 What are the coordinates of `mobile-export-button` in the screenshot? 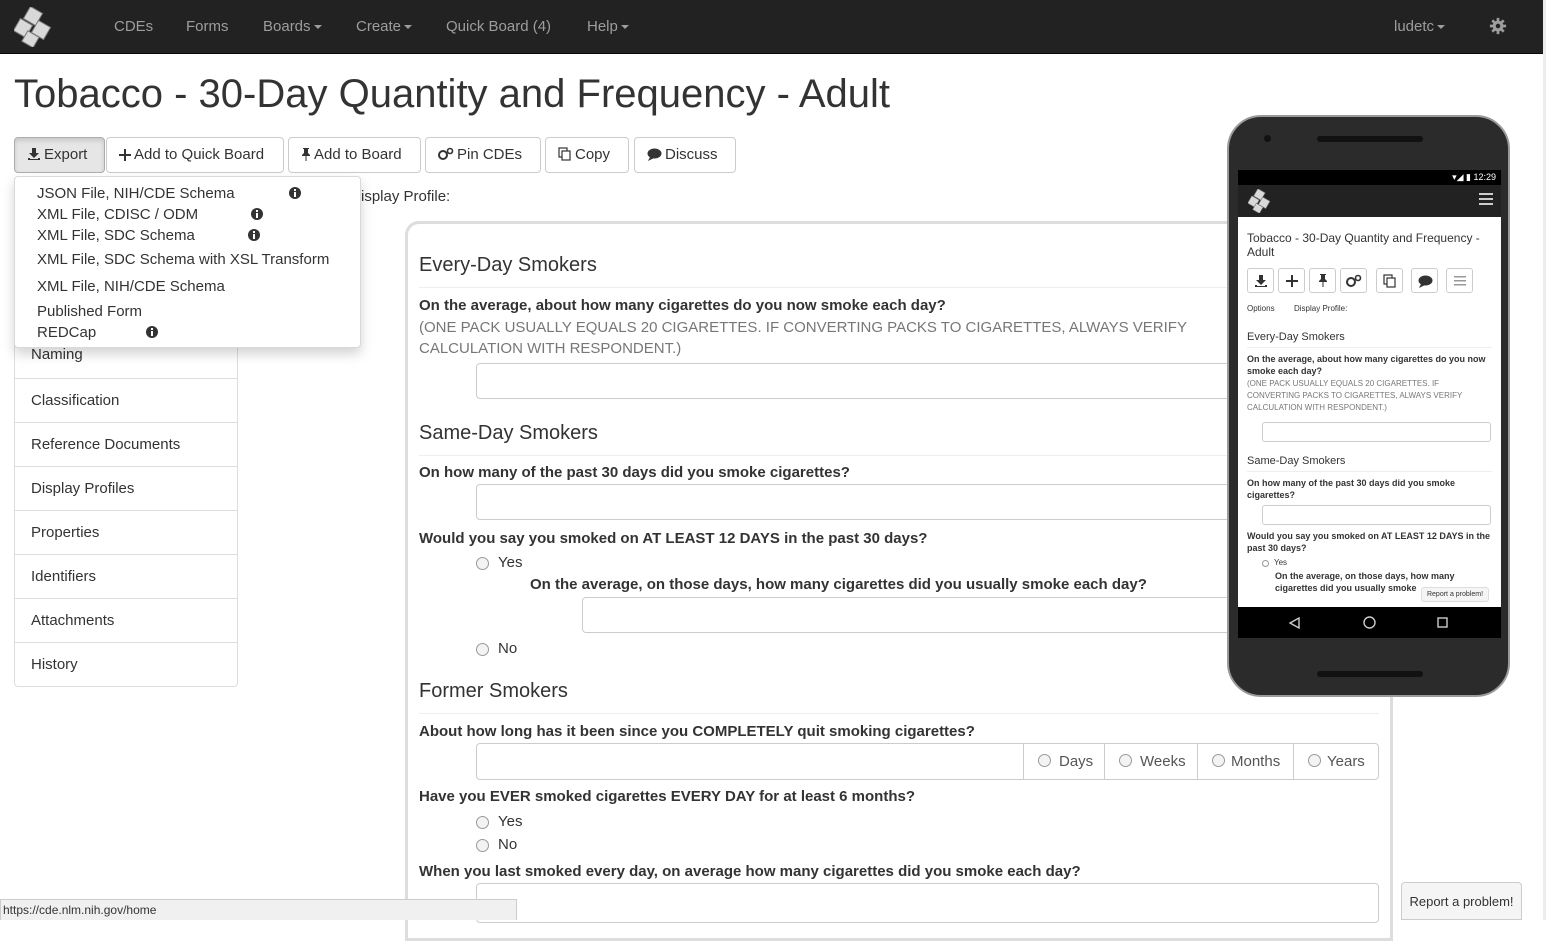 It's located at (1260, 280).